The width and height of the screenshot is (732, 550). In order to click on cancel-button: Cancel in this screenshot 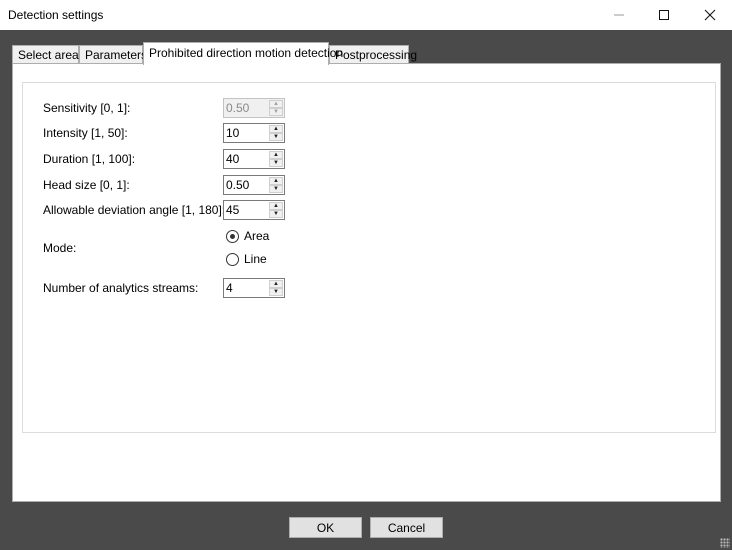, I will do `click(406, 527)`.